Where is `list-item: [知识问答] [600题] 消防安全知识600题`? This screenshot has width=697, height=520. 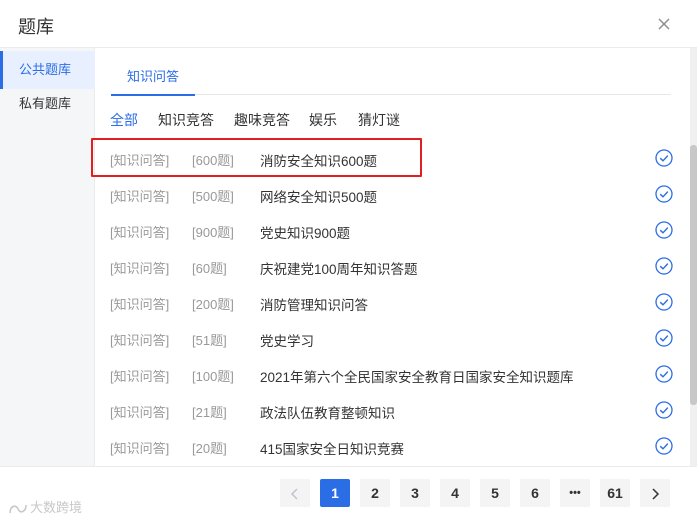
list-item: [知识问答] [600题] 消防安全知识600题 is located at coordinates (390, 158).